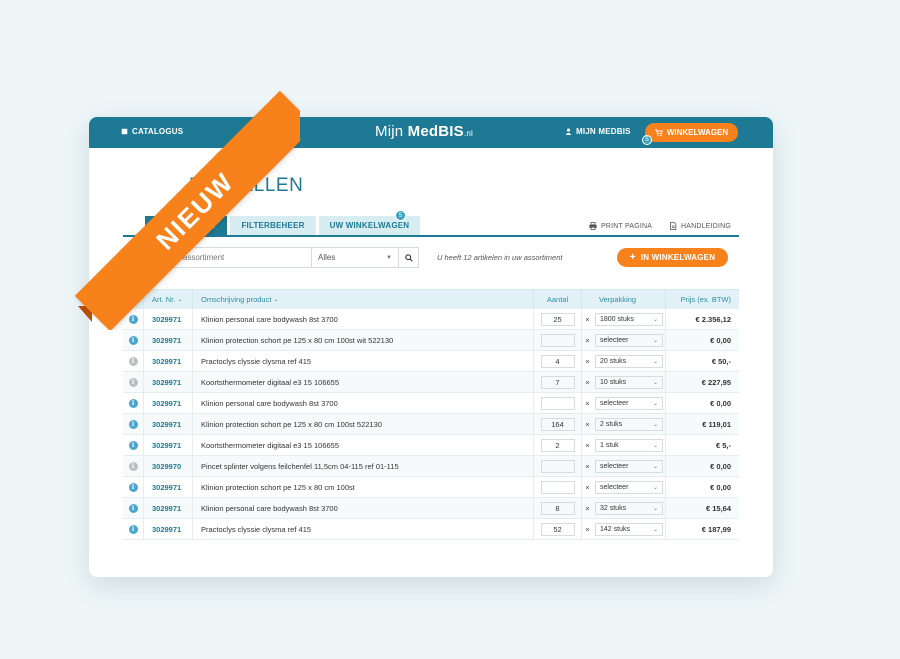 This screenshot has height=659, width=900. I want to click on logo-suffix: .nl, so click(468, 133).